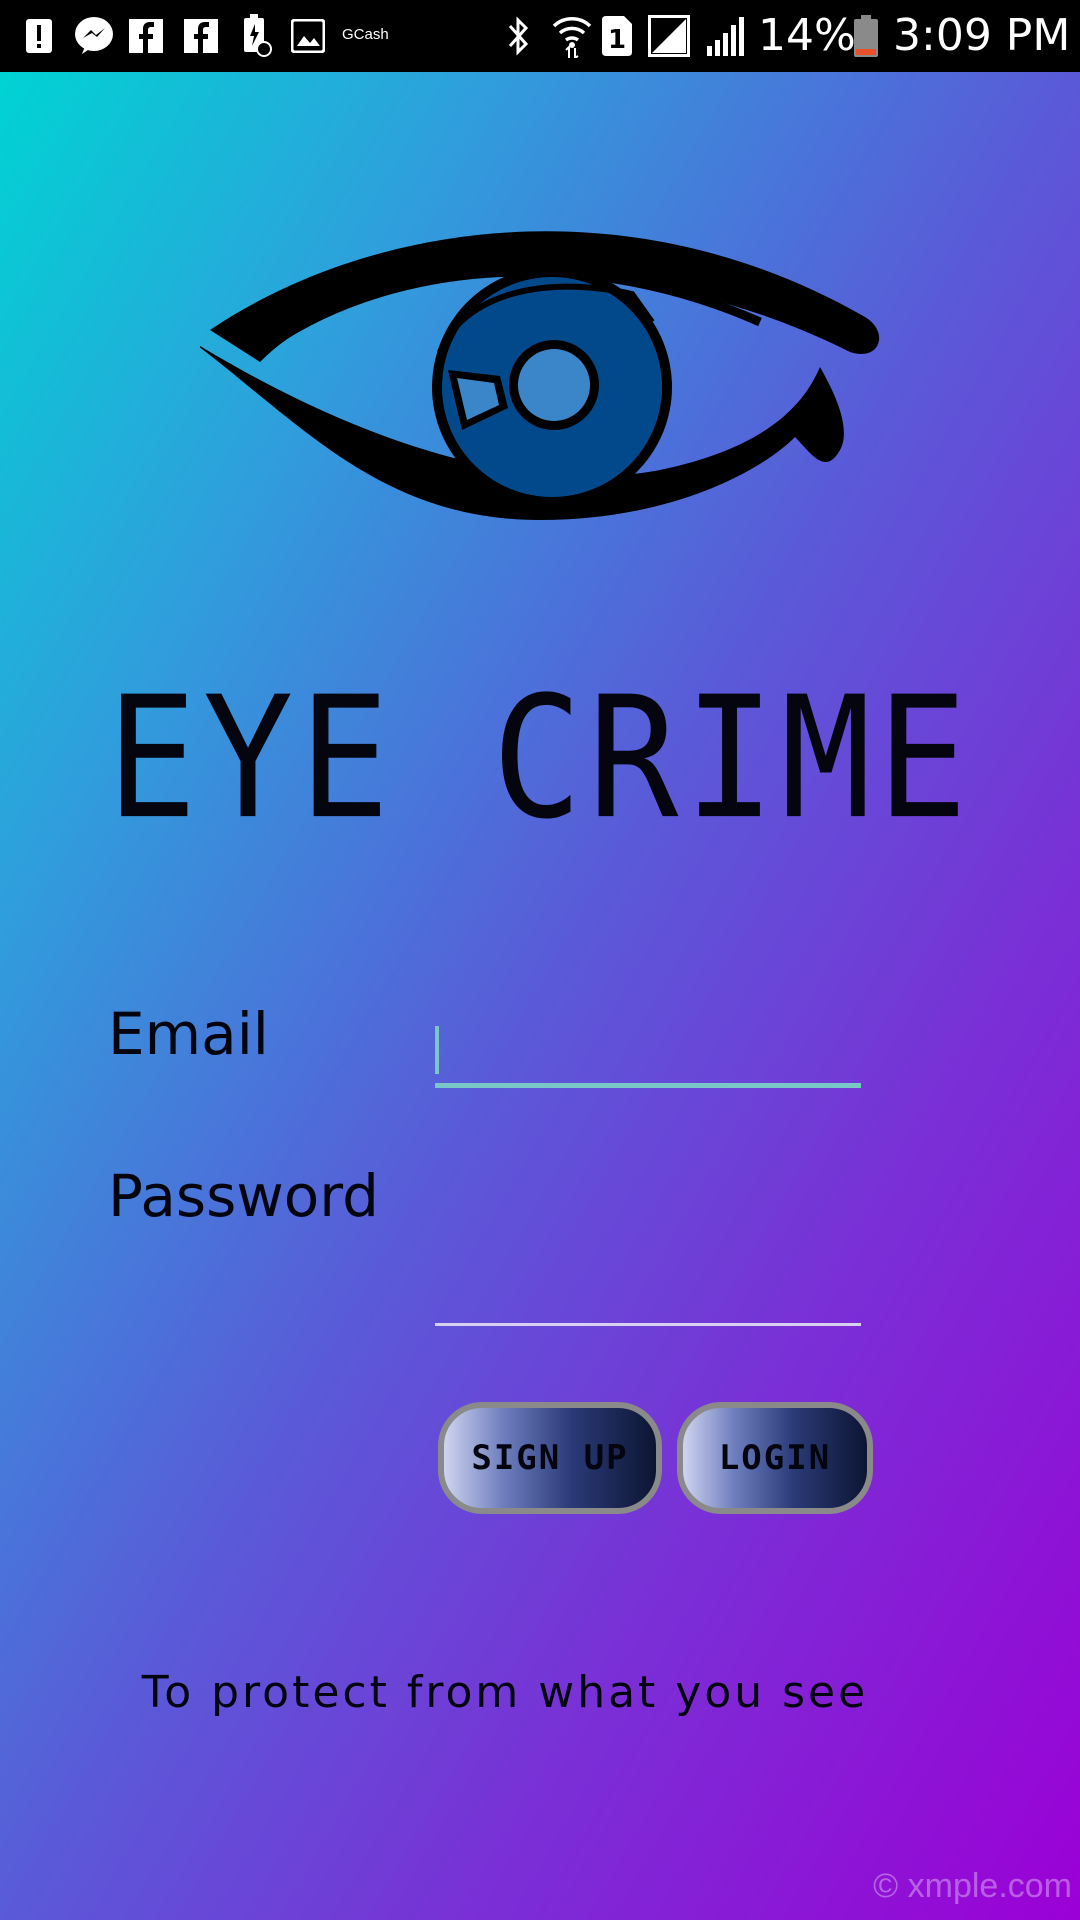 Image resolution: width=1080 pixels, height=1920 pixels. What do you see at coordinates (972, 1886) in the screenshot?
I see `watermark: © xmple.com` at bounding box center [972, 1886].